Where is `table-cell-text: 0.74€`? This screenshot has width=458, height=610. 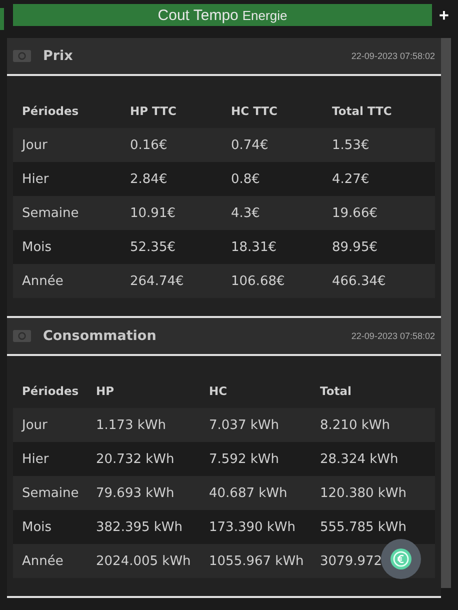
table-cell-text: 0.74€ is located at coordinates (250, 145).